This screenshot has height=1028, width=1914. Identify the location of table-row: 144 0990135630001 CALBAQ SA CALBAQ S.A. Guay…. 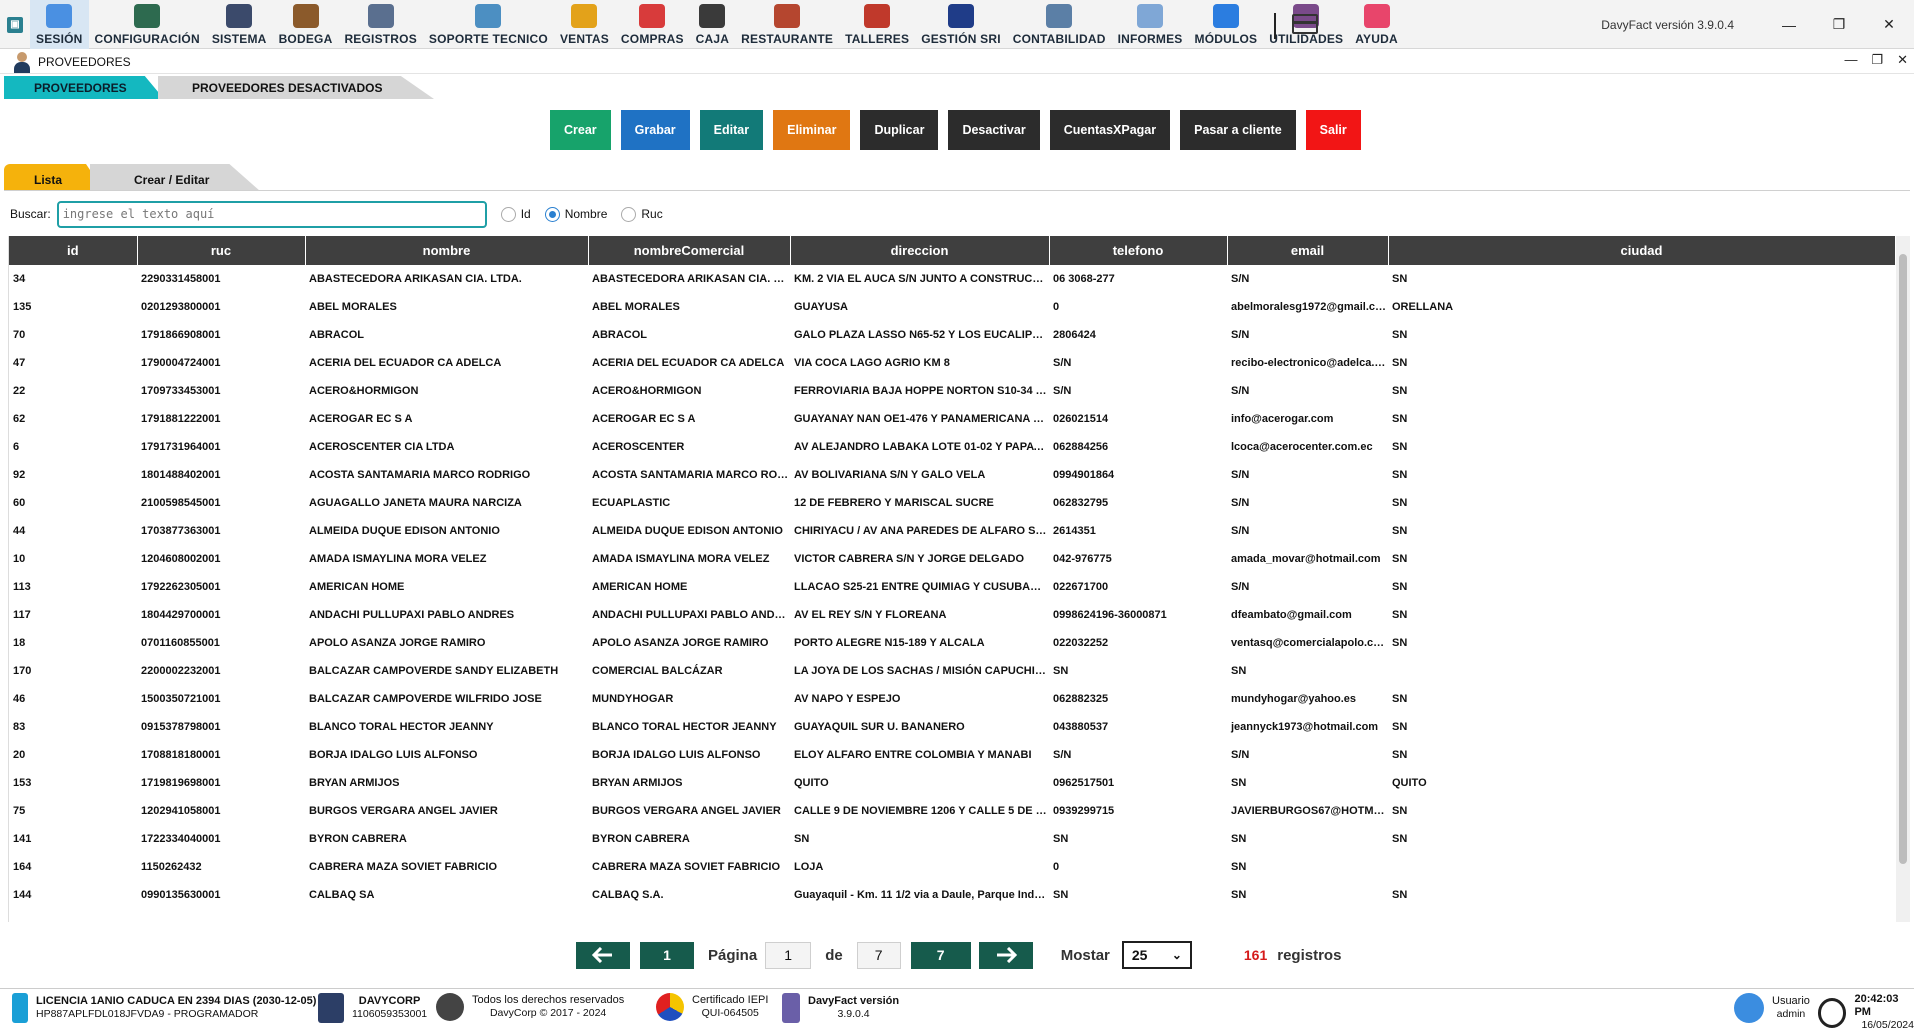
(952, 895).